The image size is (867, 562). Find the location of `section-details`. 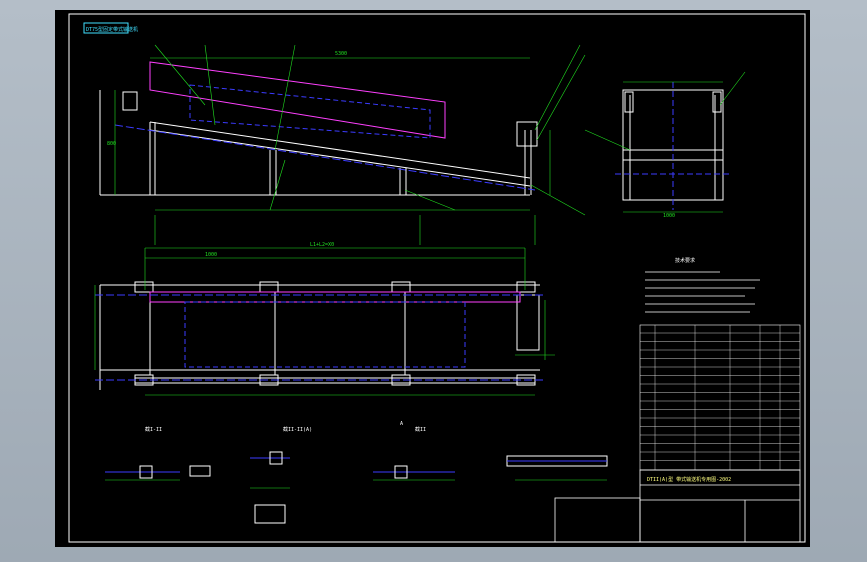

section-details is located at coordinates (356, 487).